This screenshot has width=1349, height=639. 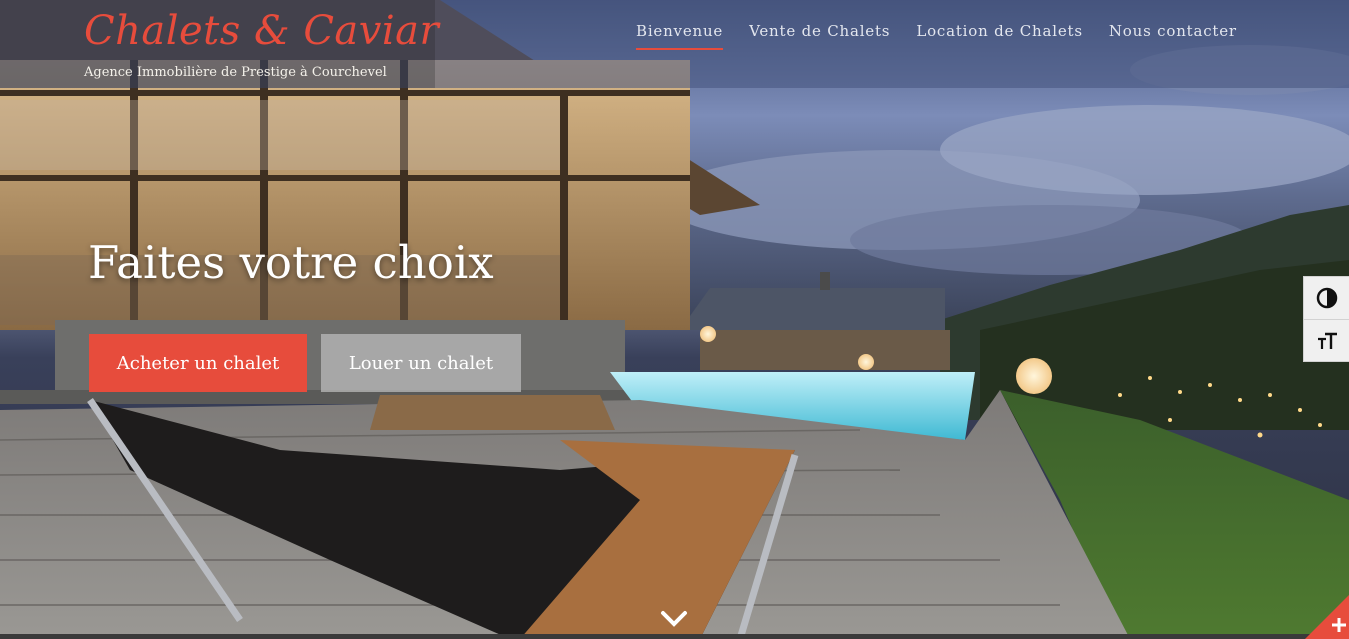 I want to click on nav-item-contact: Nous contacter, so click(x=1173, y=36).